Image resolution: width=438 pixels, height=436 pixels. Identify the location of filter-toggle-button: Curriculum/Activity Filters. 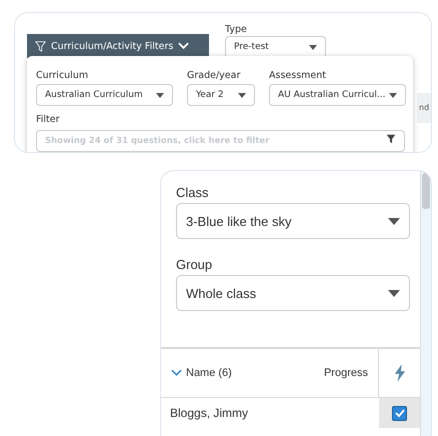
(118, 46).